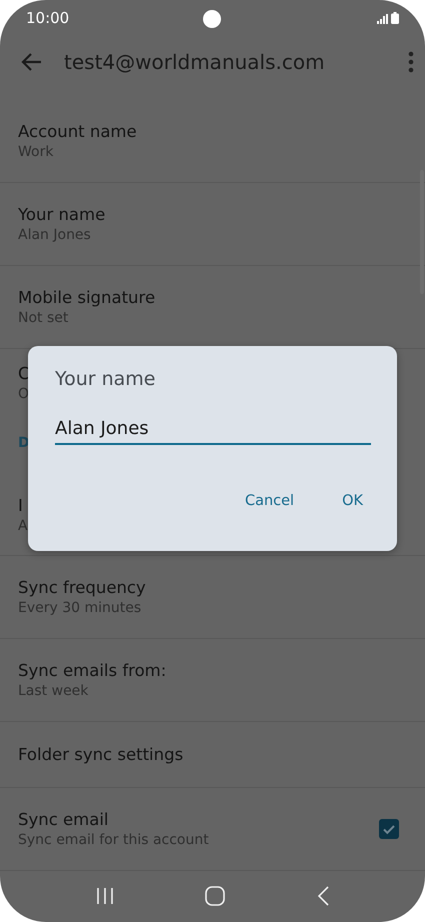  Describe the element at coordinates (82, 587) in the screenshot. I see `setting-title: Sync frequency` at that location.